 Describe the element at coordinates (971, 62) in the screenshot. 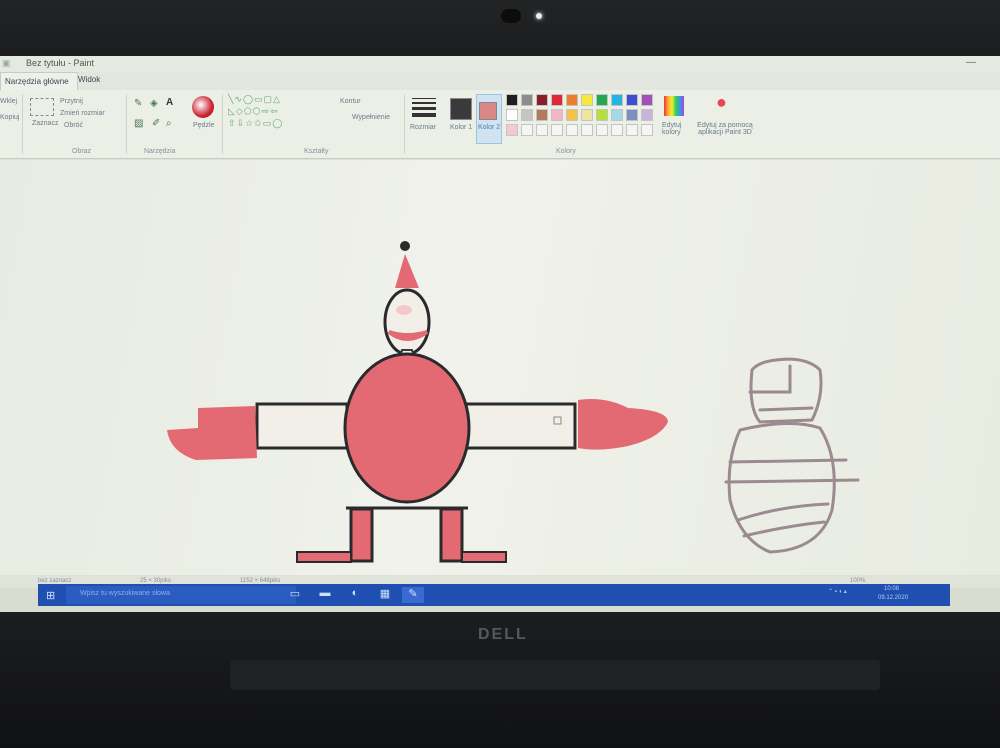

I see `minimize-button: —` at that location.